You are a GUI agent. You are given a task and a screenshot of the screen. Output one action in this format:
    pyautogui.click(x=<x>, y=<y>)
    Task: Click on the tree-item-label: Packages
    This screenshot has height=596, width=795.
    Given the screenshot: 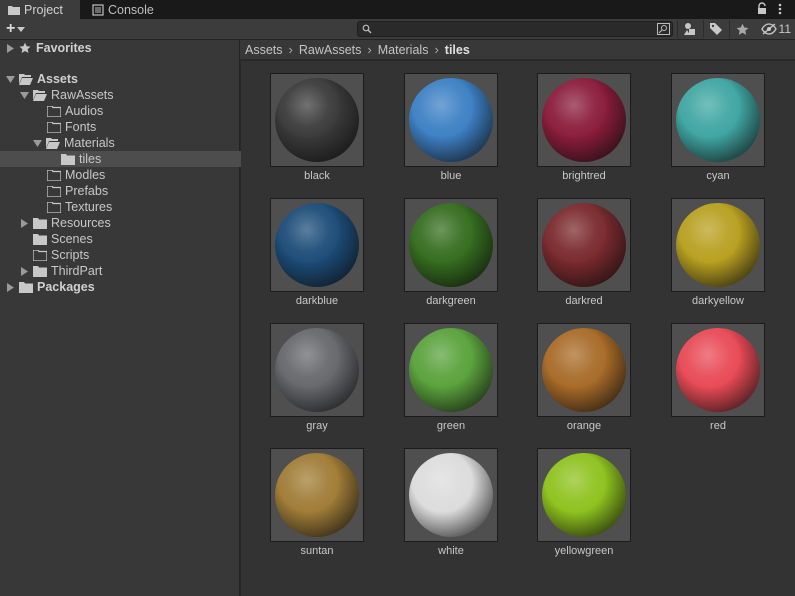 What is the action you would take?
    pyautogui.click(x=66, y=287)
    